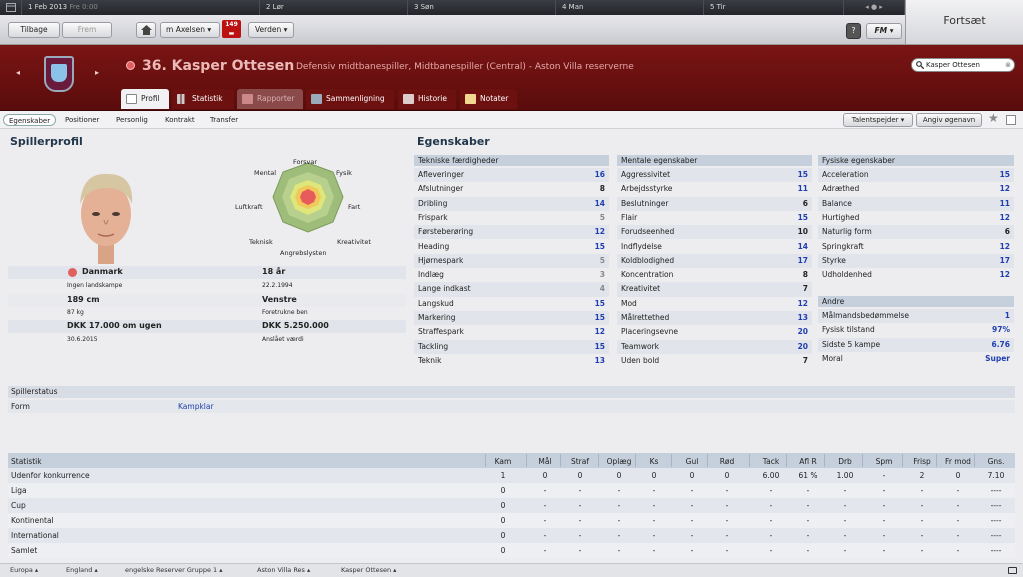  Describe the element at coordinates (46, 141) in the screenshot. I see `profile-title: Spillerprofil` at that location.